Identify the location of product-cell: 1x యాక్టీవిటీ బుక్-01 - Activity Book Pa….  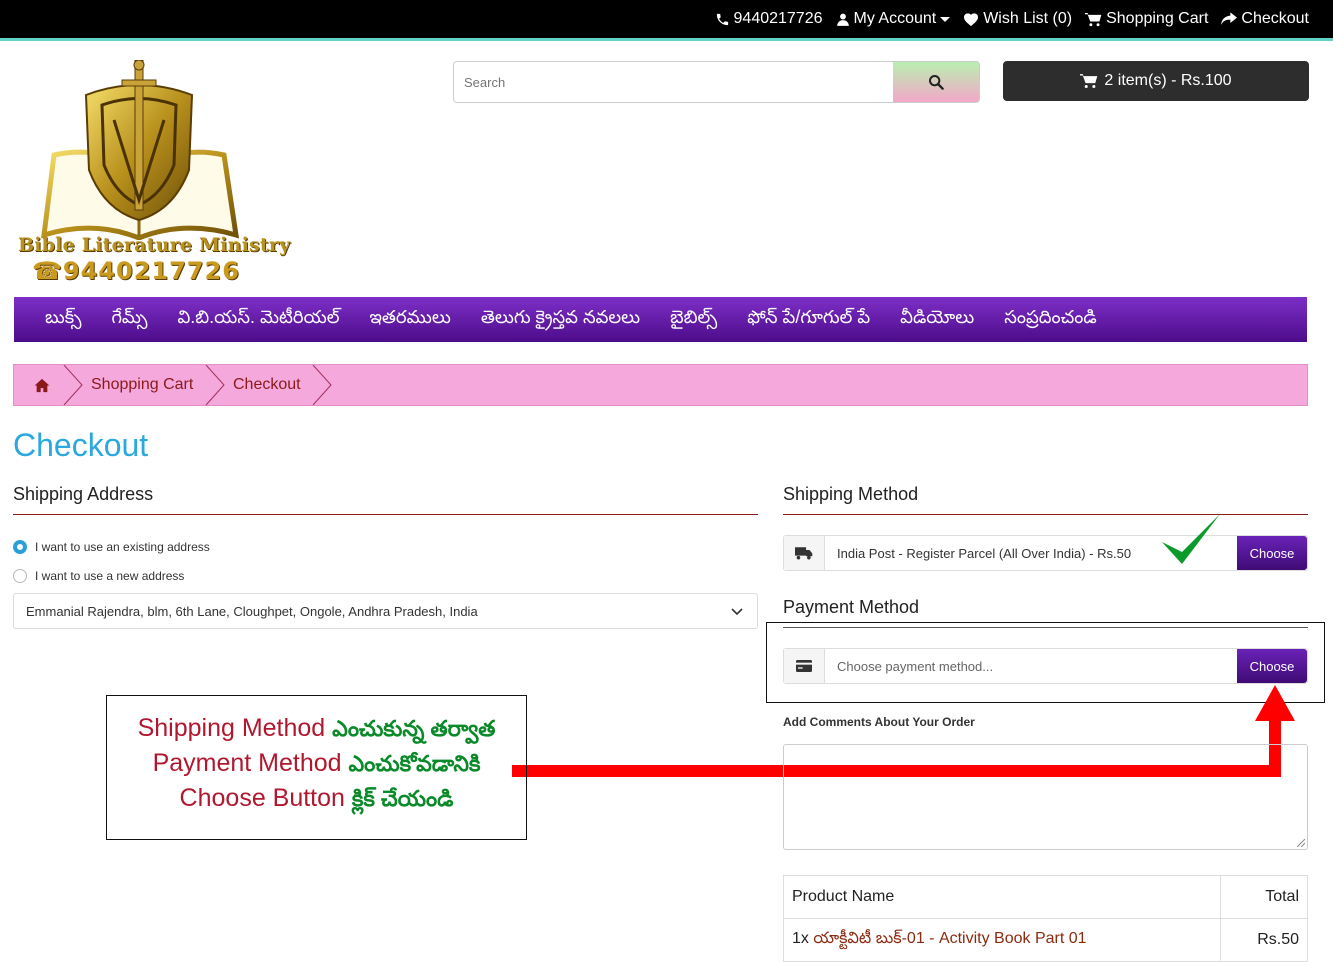
(1002, 940).